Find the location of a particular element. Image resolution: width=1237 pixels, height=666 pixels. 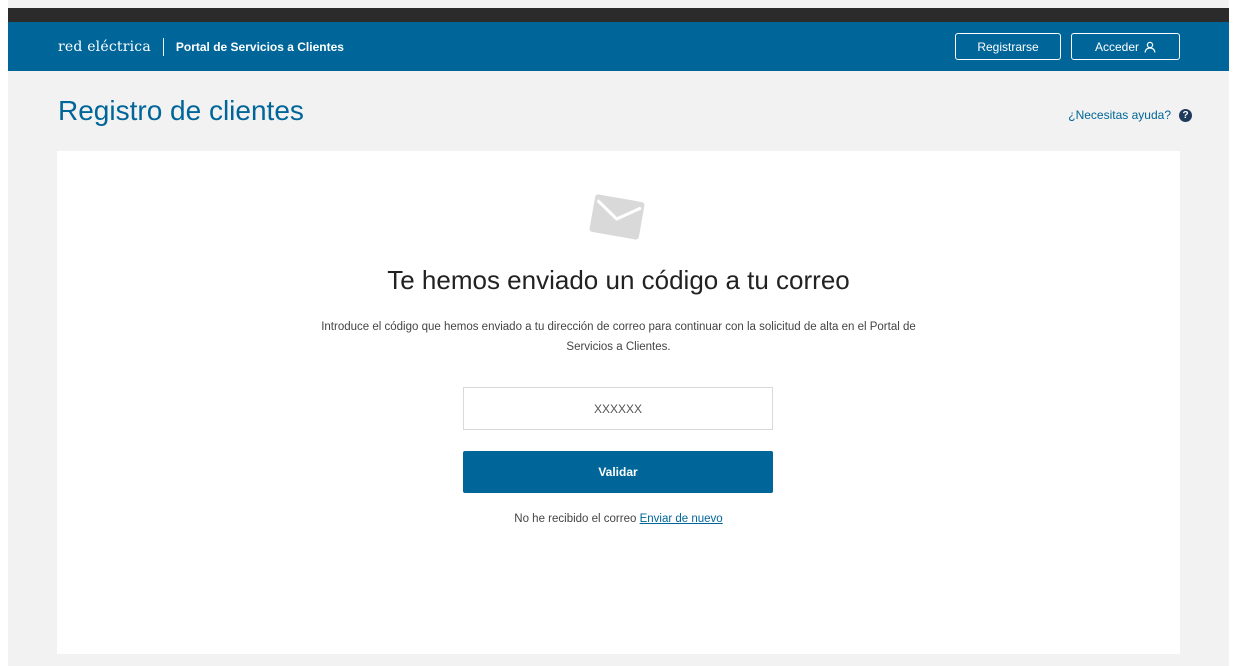

login-button: Acceder is located at coordinates (1125, 46).